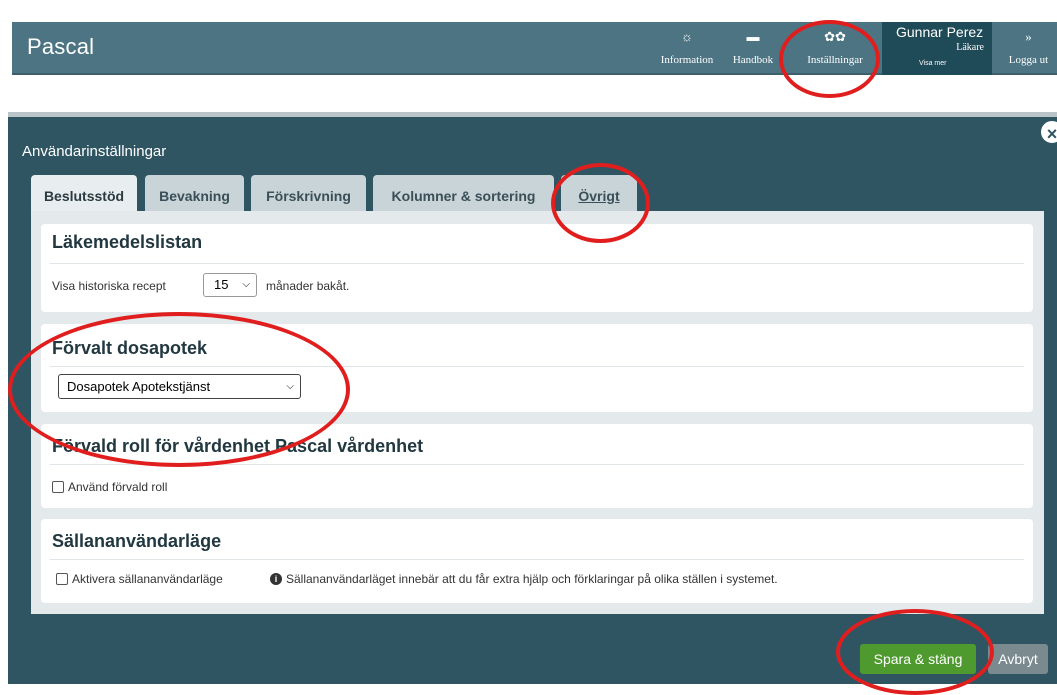 The height and width of the screenshot is (695, 1057). What do you see at coordinates (970, 47) in the screenshot?
I see `user-role: Läkare` at bounding box center [970, 47].